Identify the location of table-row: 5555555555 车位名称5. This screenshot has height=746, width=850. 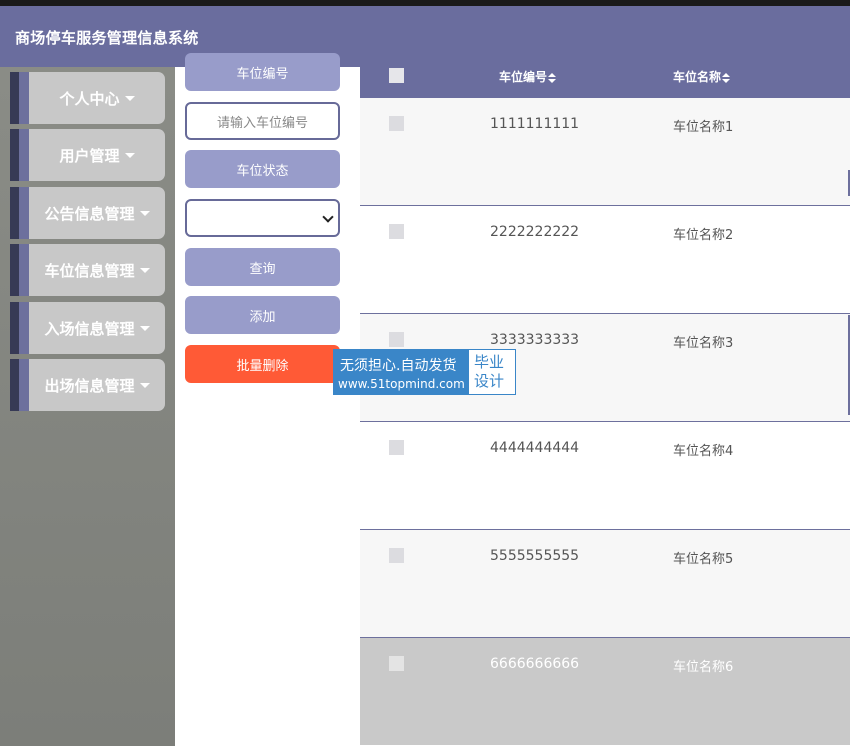
(605, 583).